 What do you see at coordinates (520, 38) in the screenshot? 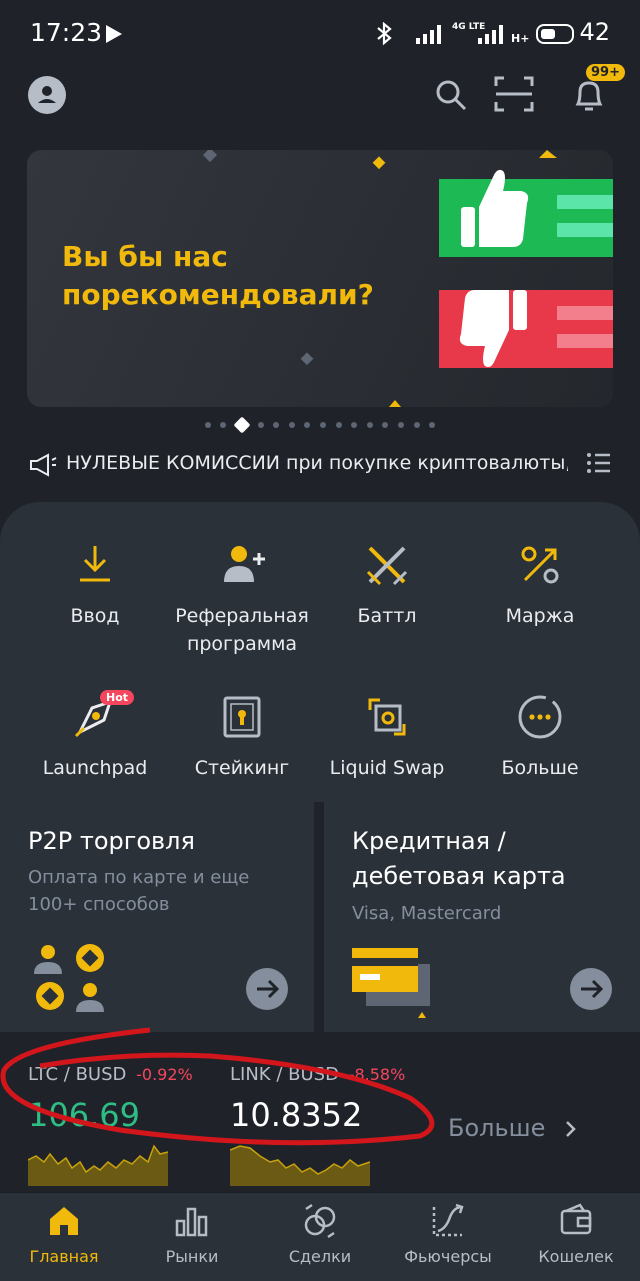
I see `network-type-2: H+` at bounding box center [520, 38].